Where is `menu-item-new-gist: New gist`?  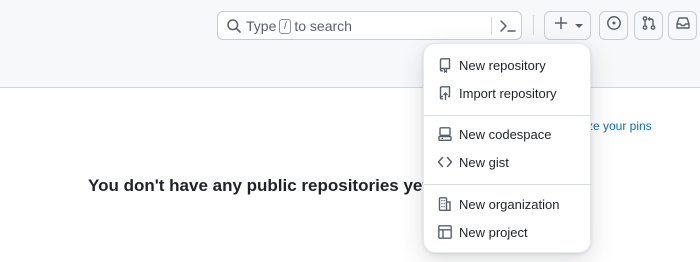
menu-item-new-gist: New gist is located at coordinates (508, 162).